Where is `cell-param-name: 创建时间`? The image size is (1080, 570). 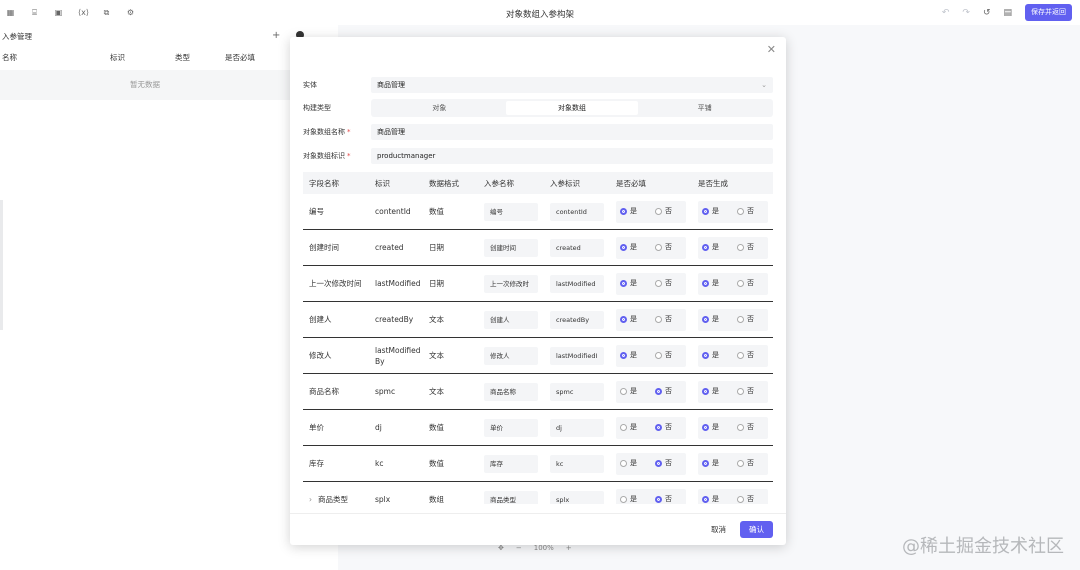
cell-param-name: 创建时间 is located at coordinates (511, 247).